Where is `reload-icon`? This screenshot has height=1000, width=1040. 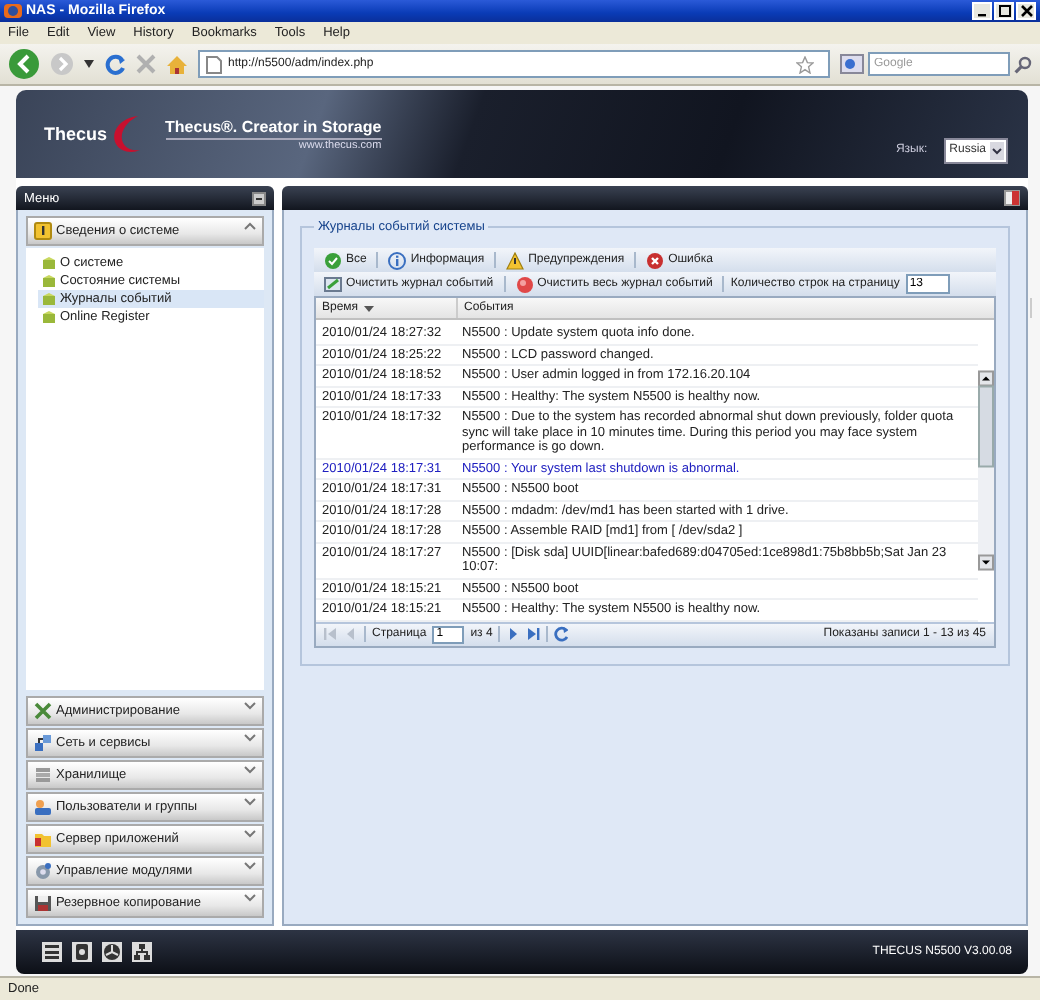 reload-icon is located at coordinates (115, 64).